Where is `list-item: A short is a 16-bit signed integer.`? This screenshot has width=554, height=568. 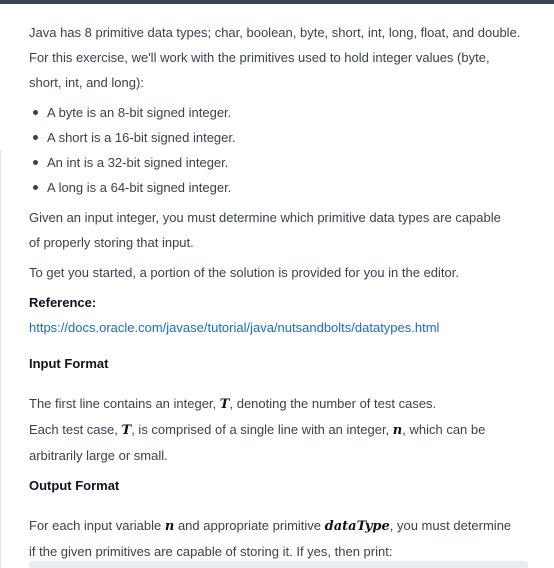 list-item: A short is a 16-bit signed integer. is located at coordinates (279, 137).